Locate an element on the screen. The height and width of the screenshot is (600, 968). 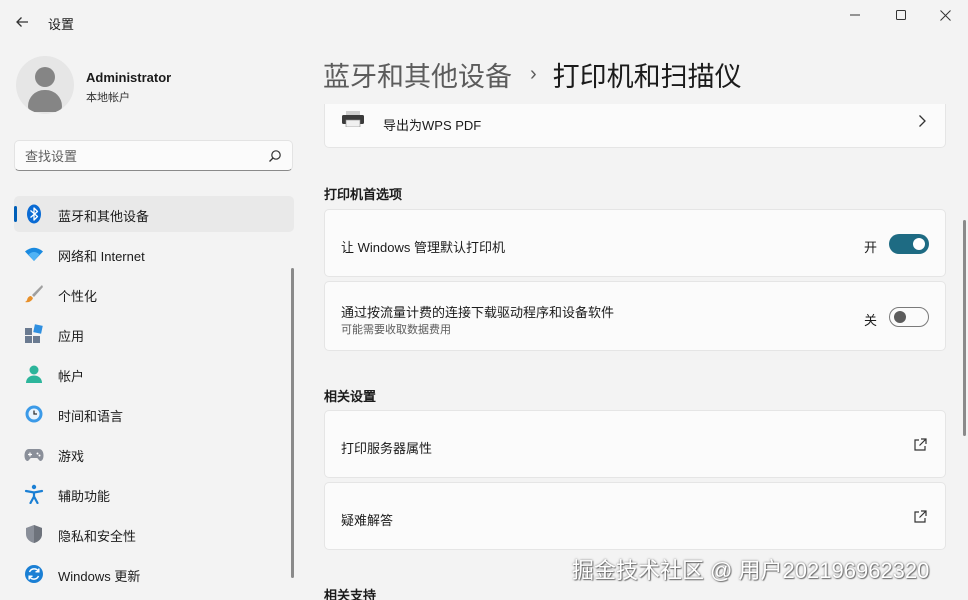
section-title-printer-prefs: 打印机首选项 is located at coordinates (363, 194).